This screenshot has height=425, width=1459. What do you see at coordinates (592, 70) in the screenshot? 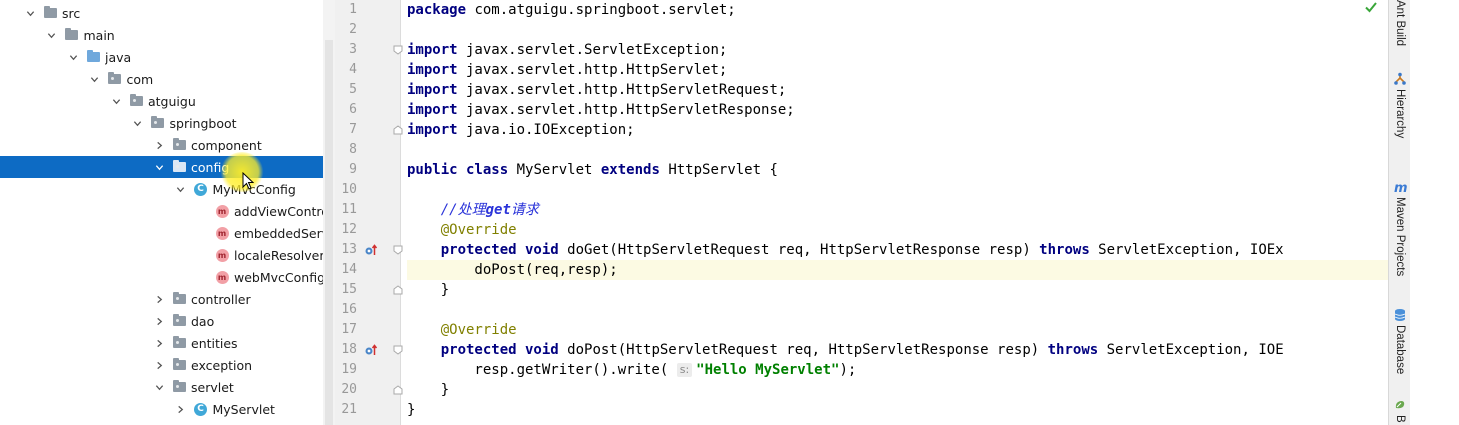
I see `code-token: javax.servlet.http.HttpServlet;` at bounding box center [592, 70].